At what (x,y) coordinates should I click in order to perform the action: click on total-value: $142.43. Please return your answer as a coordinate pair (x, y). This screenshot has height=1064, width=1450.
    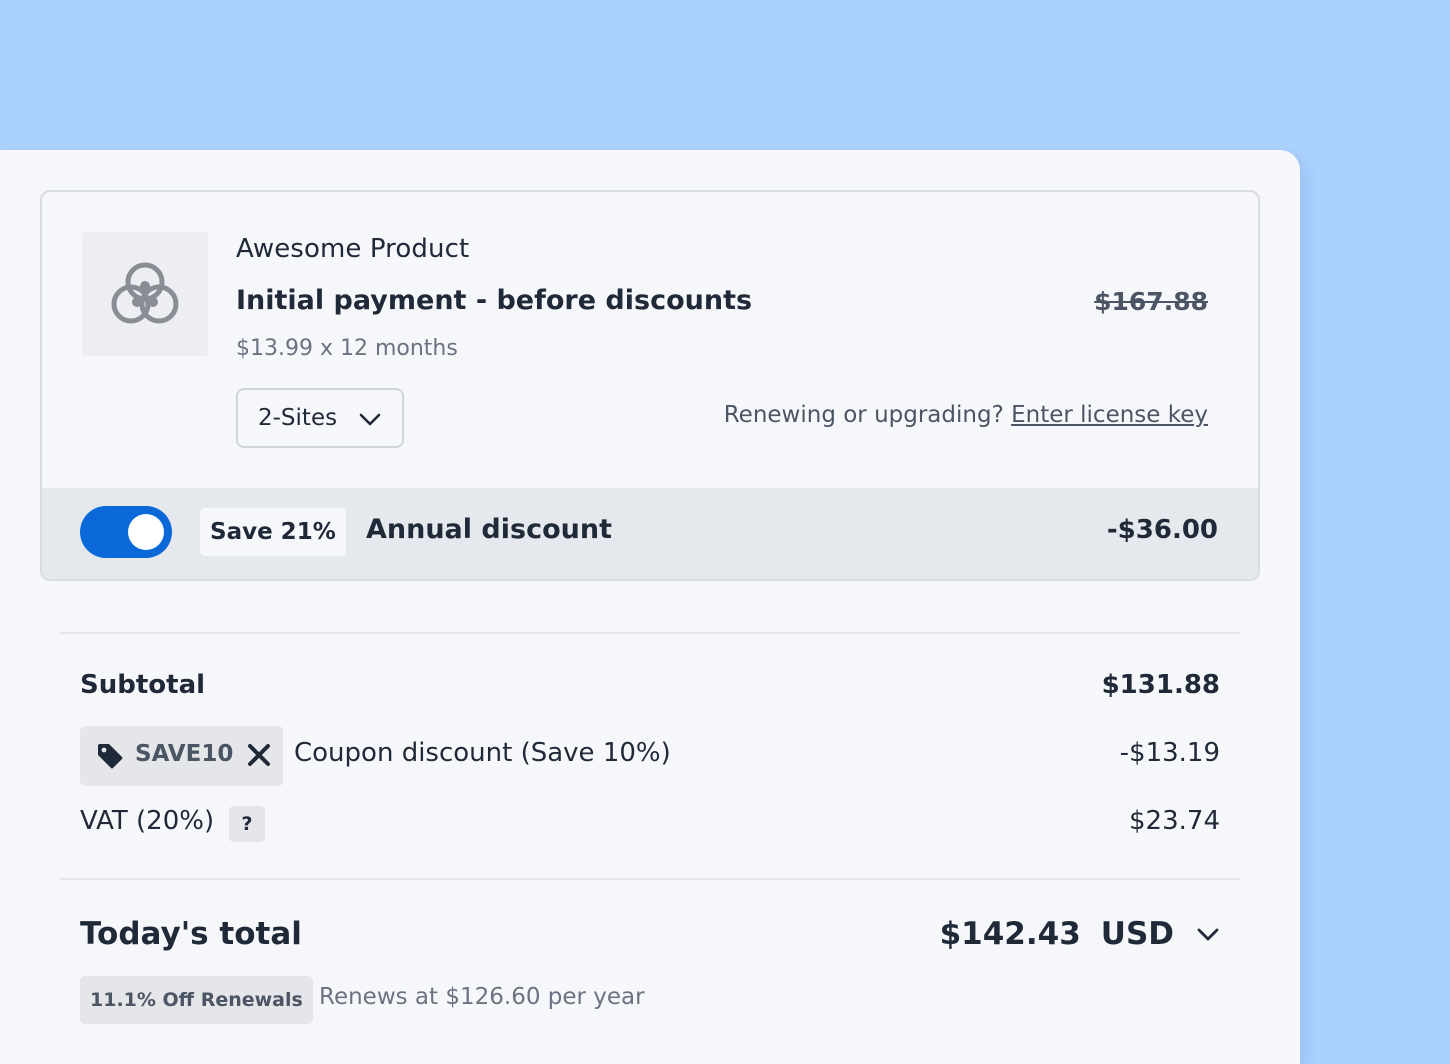
    Looking at the image, I should click on (1010, 934).